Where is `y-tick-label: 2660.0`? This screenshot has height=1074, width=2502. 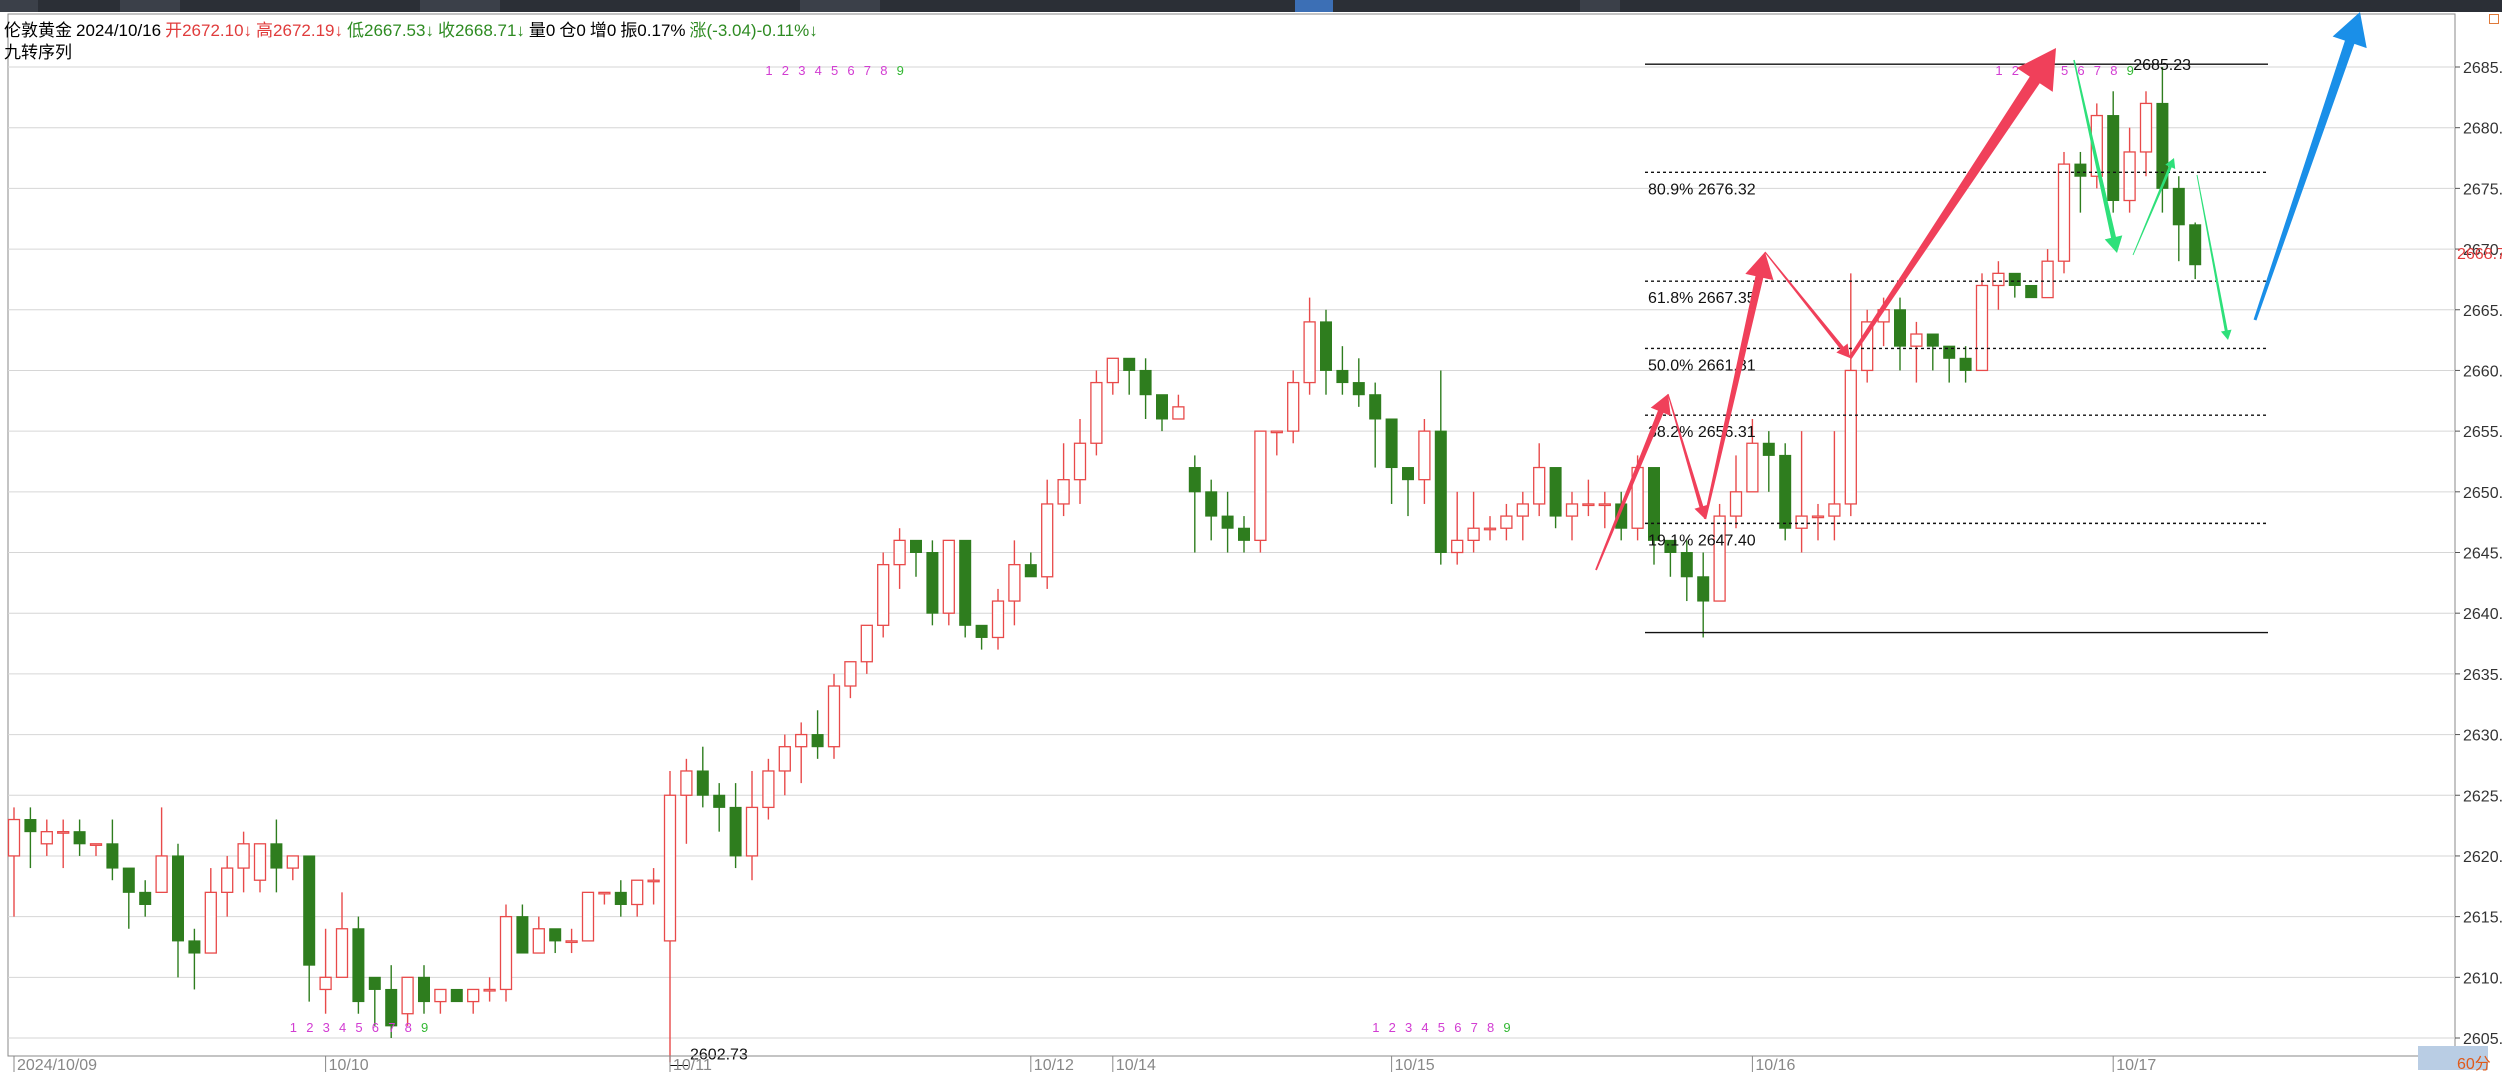 y-tick-label: 2660.0 is located at coordinates (2482, 371).